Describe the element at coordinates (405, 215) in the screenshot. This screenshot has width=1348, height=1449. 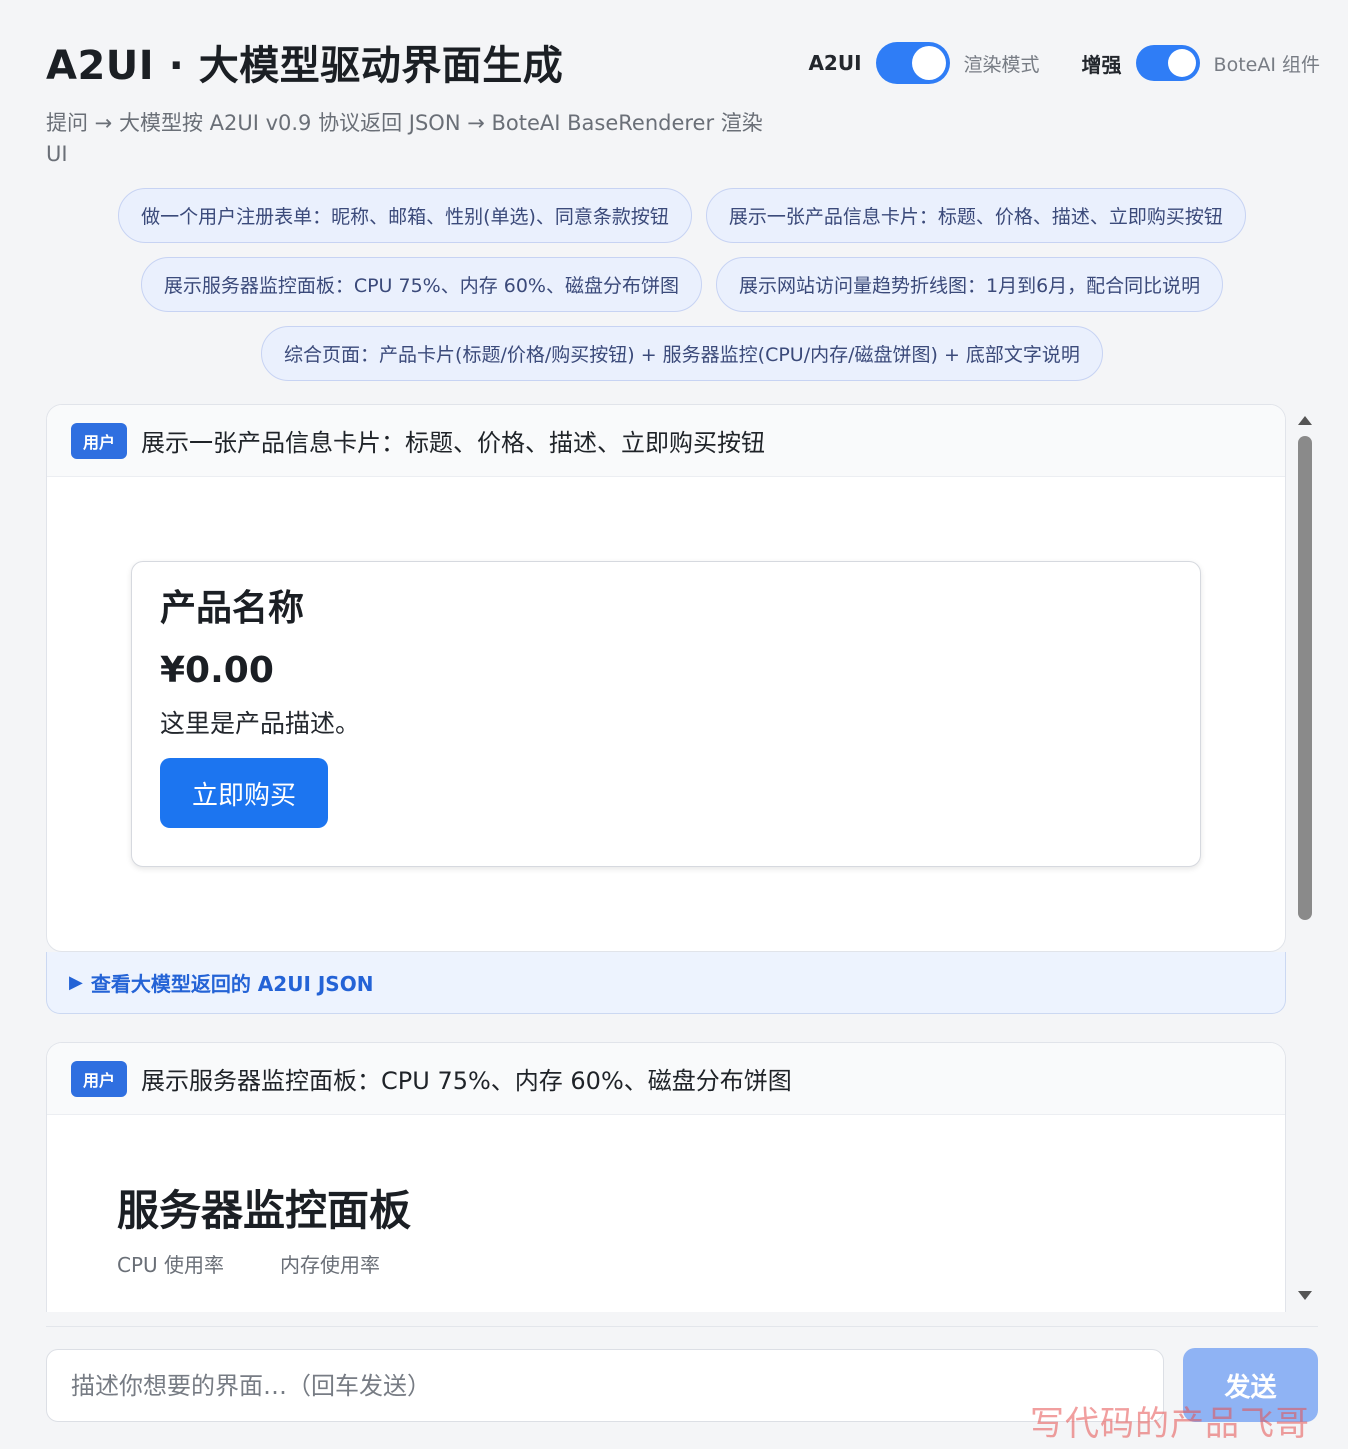
I see `example-chip-register-form: 做一个用户注册表单：昵称、邮箱、性别(单选)、同意条款按钮` at that location.